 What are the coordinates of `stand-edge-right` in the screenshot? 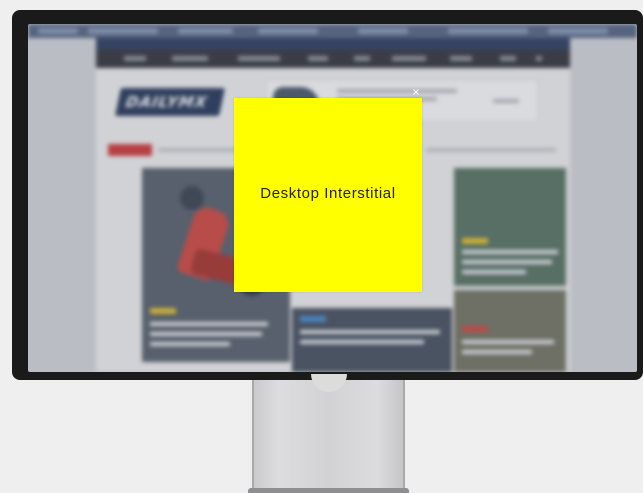 It's located at (404, 436).